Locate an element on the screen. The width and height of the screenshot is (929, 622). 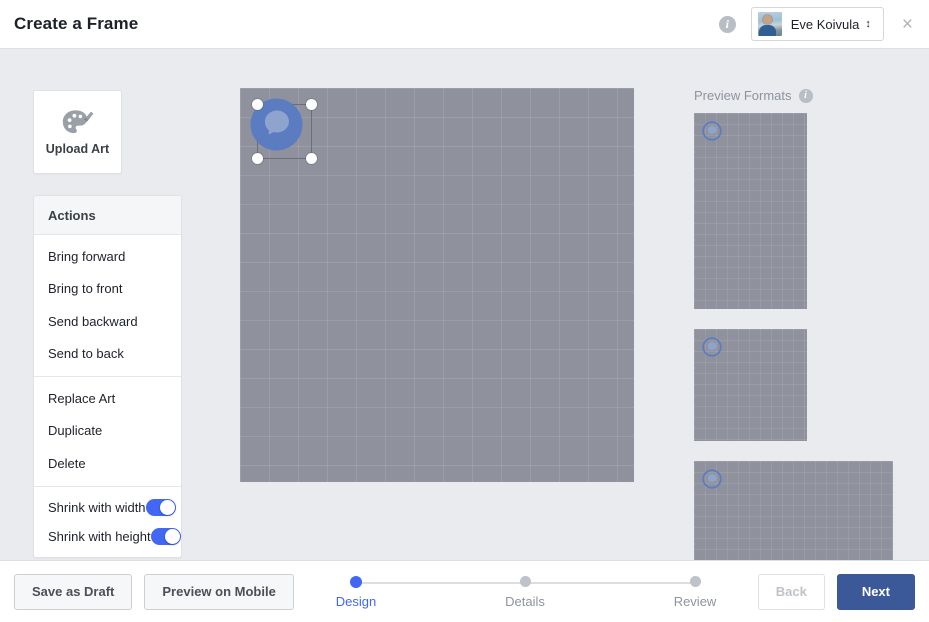
step-label: Review is located at coordinates (695, 601).